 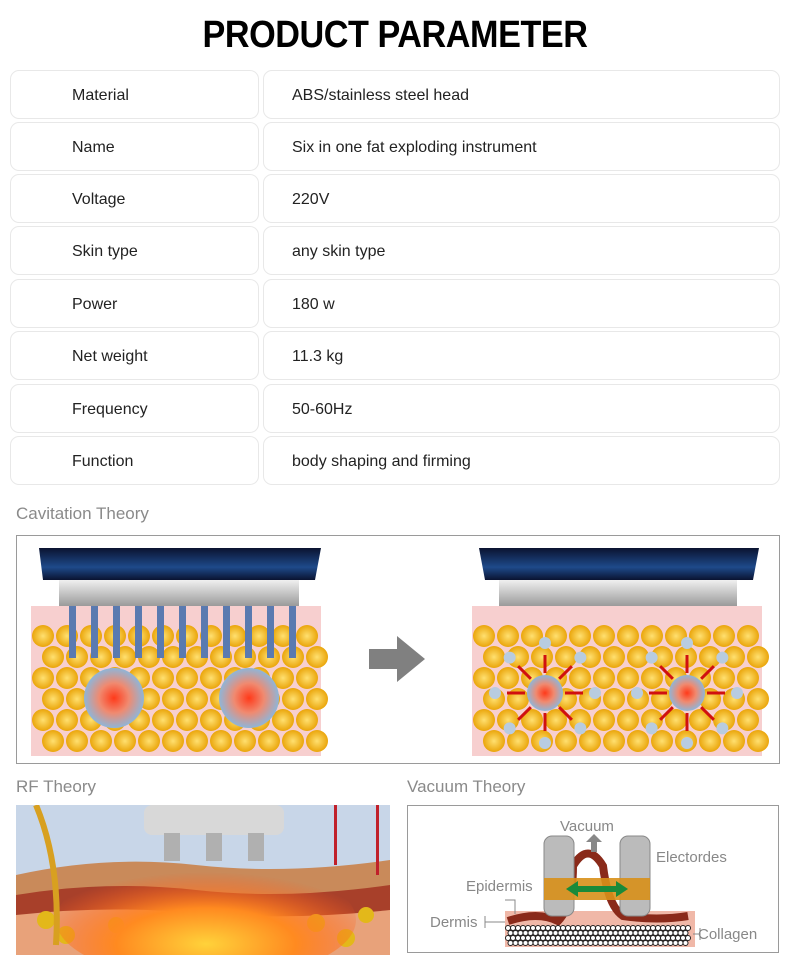 What do you see at coordinates (395, 198) in the screenshot?
I see `parameter-row: Voltage 220V` at bounding box center [395, 198].